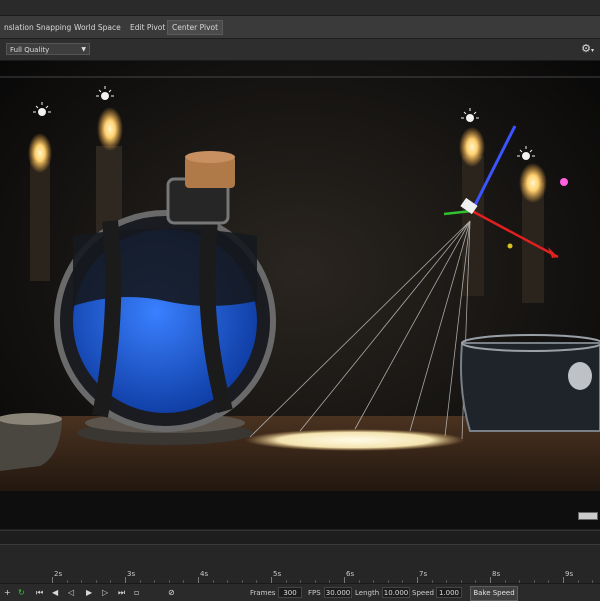 Image resolution: width=600 pixels, height=601 pixels. Describe the element at coordinates (195, 27) in the screenshot. I see `center-pivot-button: Center Pivot` at that location.